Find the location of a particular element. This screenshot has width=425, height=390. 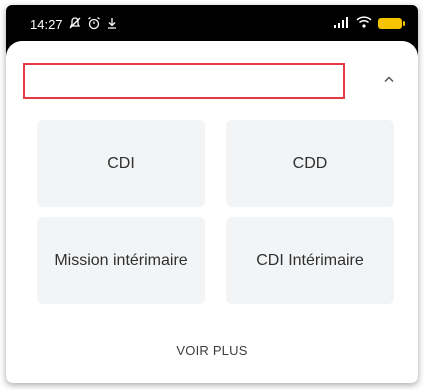

voir-plus-button: VOIR PLUS is located at coordinates (212, 350).